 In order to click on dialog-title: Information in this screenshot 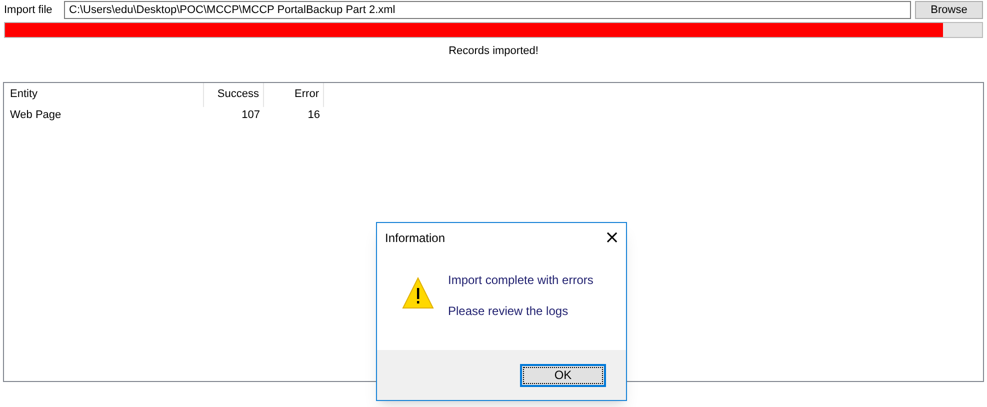, I will do `click(415, 238)`.